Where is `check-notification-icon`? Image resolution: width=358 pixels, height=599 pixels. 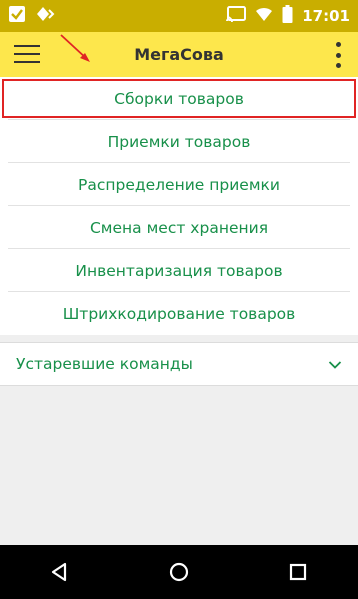
check-notification-icon is located at coordinates (17, 16).